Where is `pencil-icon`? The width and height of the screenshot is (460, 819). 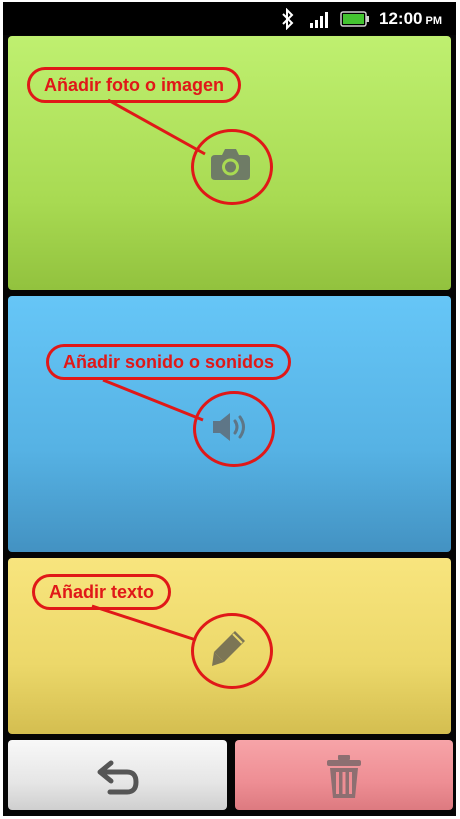
pencil-icon is located at coordinates (228, 648).